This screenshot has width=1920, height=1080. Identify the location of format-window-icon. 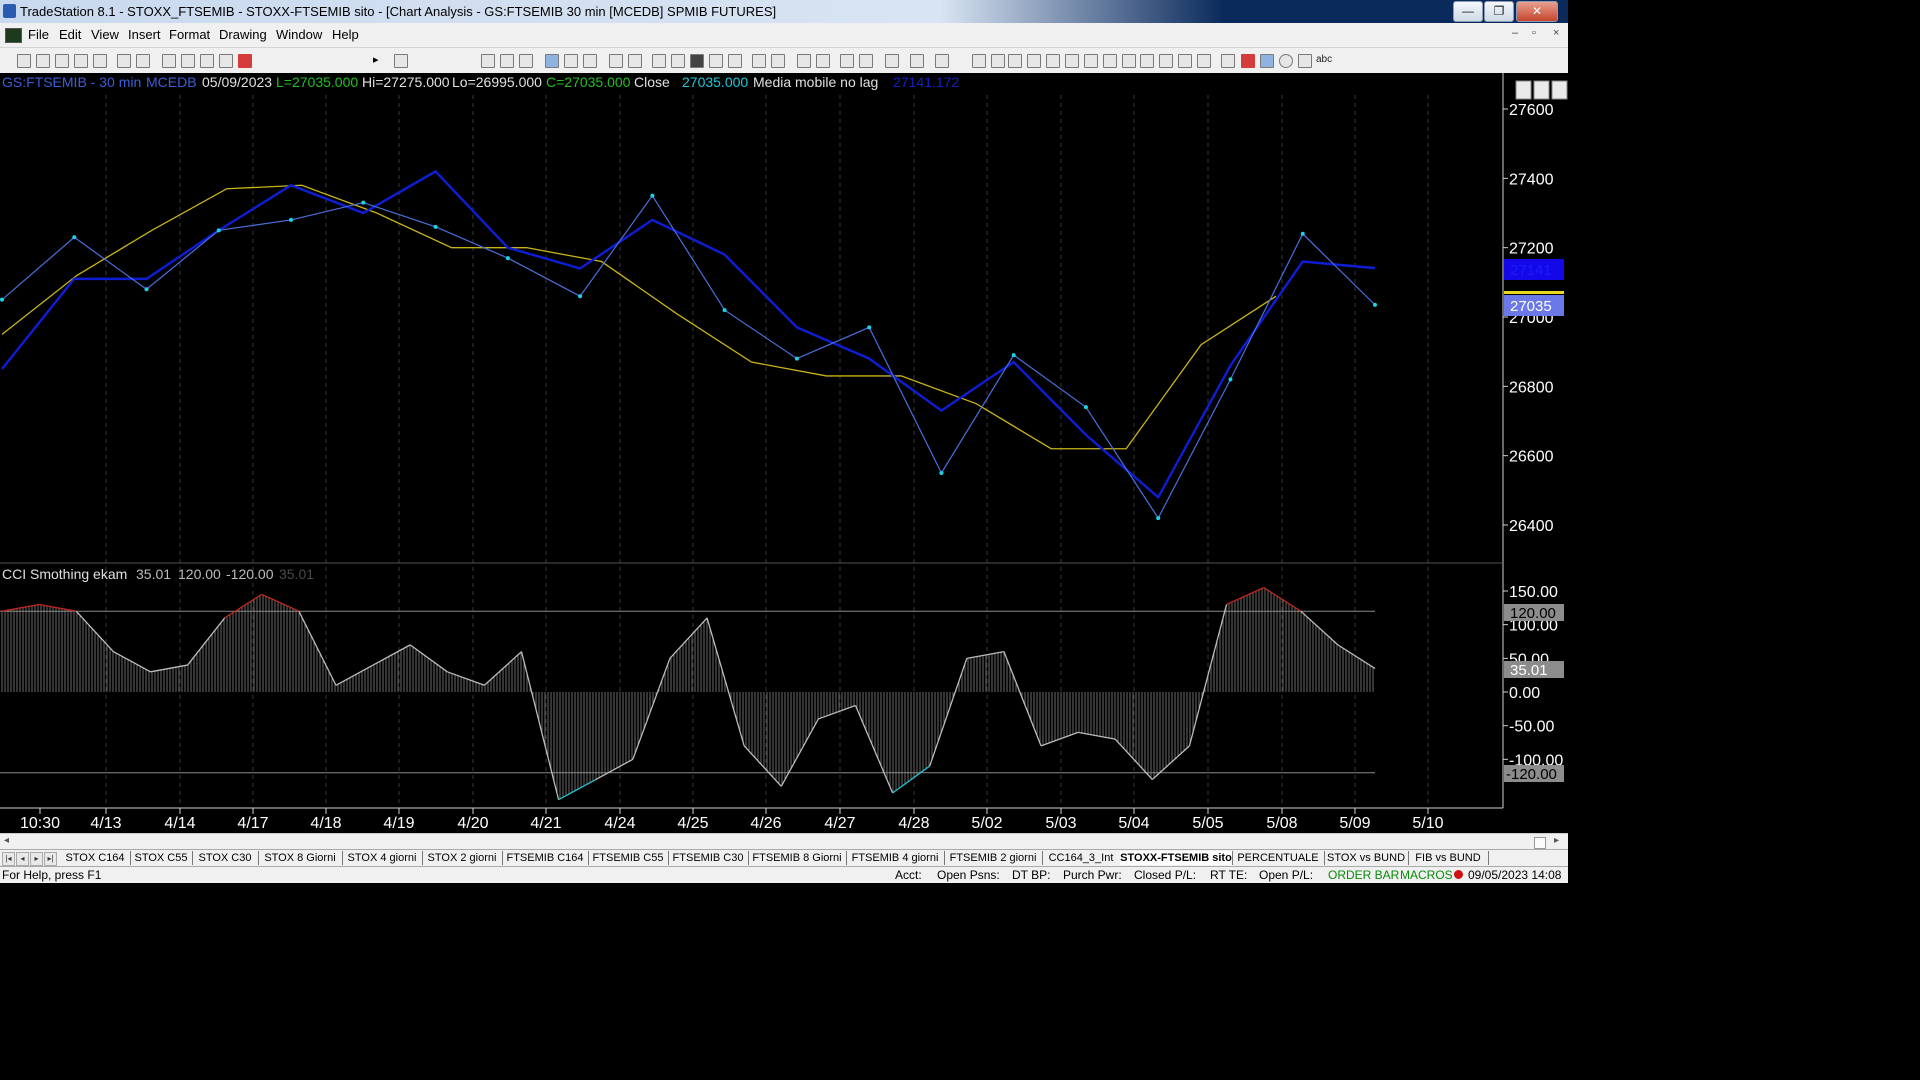
(635, 61).